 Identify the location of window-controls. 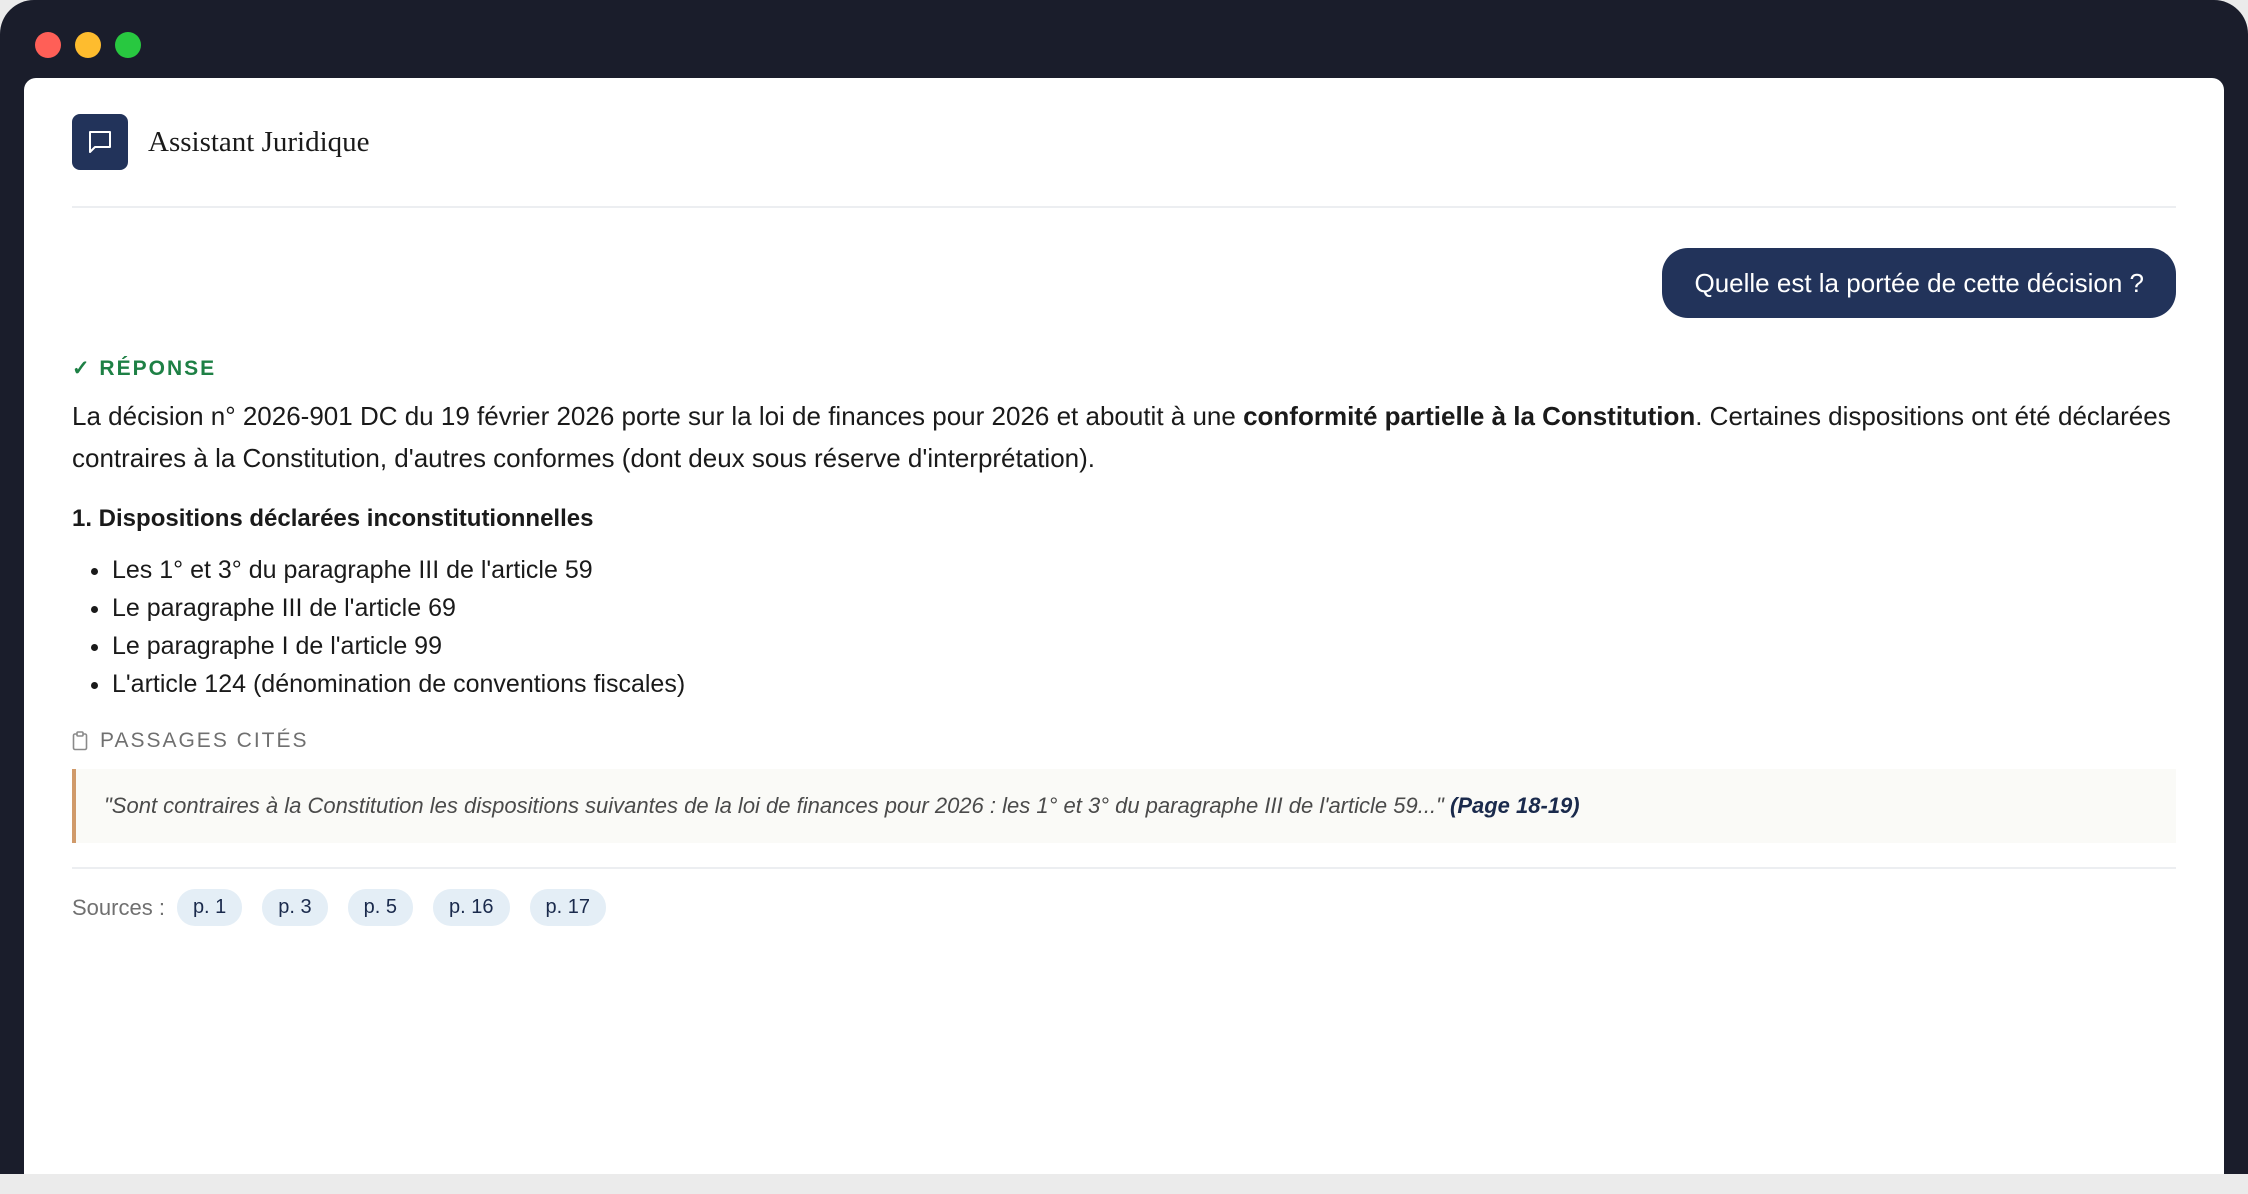
(88, 45).